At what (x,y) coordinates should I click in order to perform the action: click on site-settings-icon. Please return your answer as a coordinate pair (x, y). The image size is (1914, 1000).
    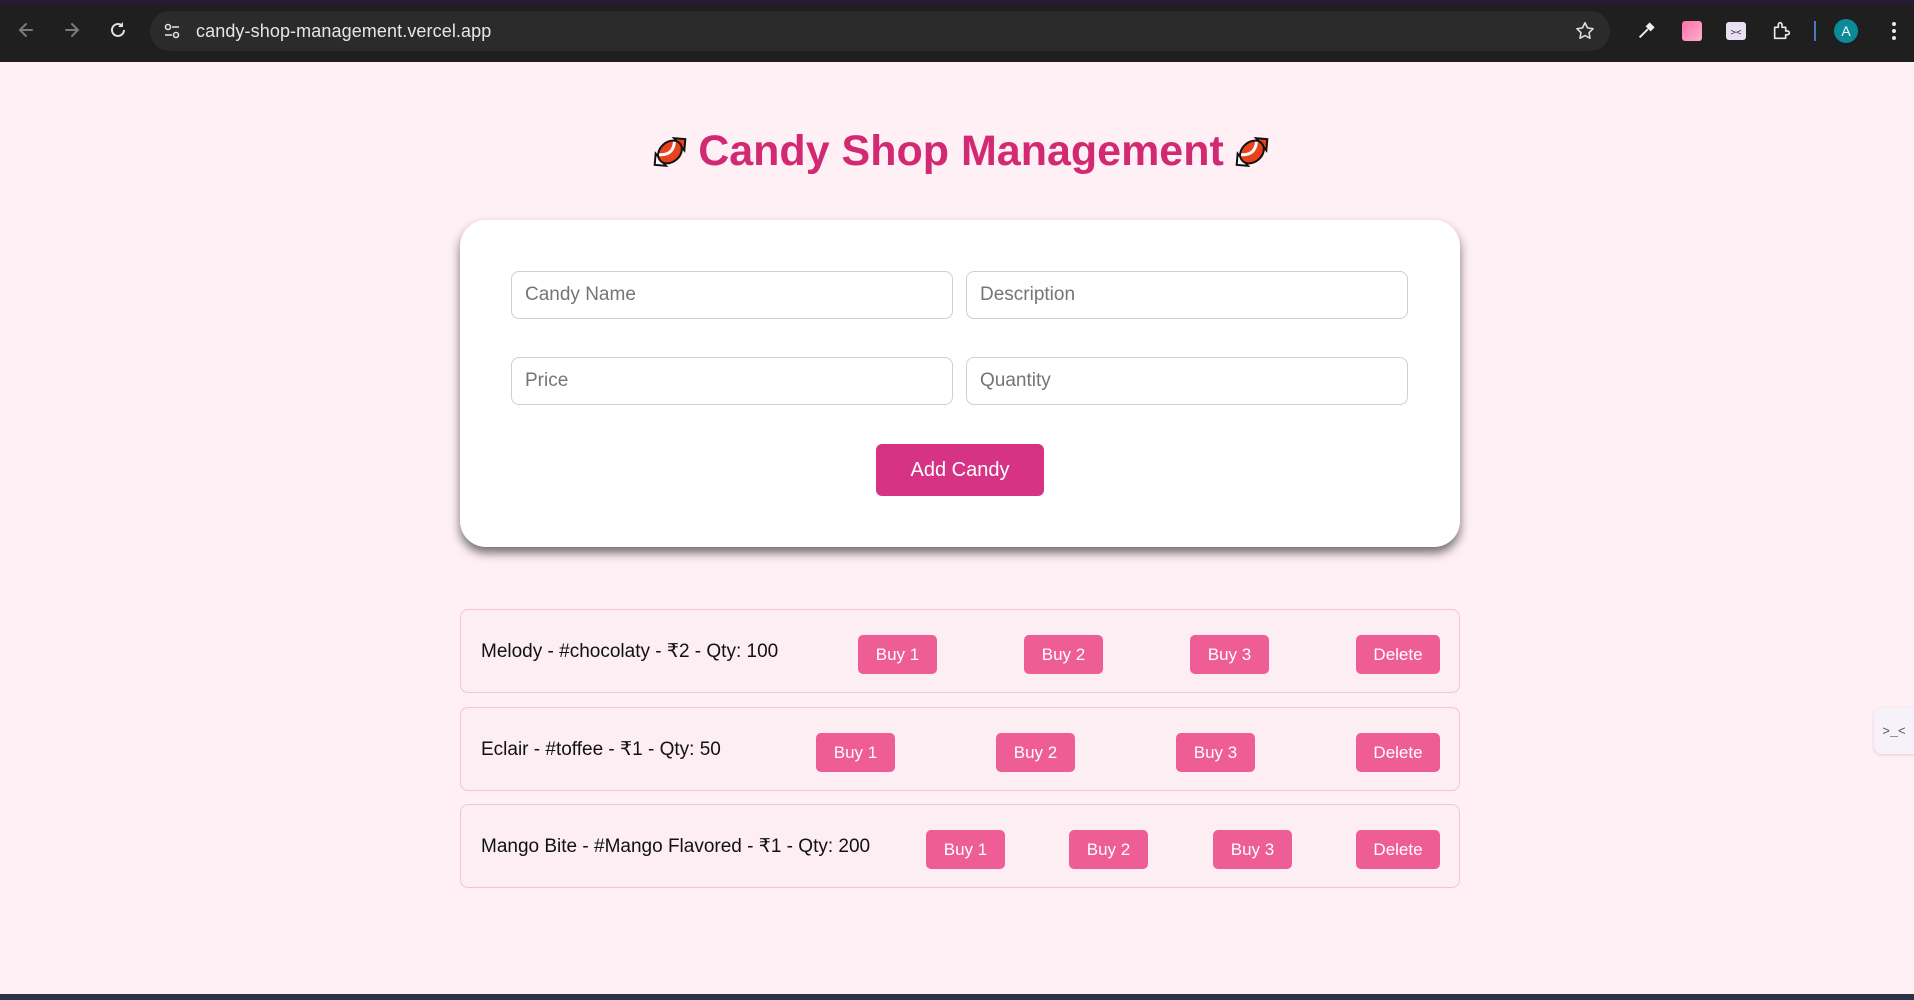
    Looking at the image, I should click on (172, 33).